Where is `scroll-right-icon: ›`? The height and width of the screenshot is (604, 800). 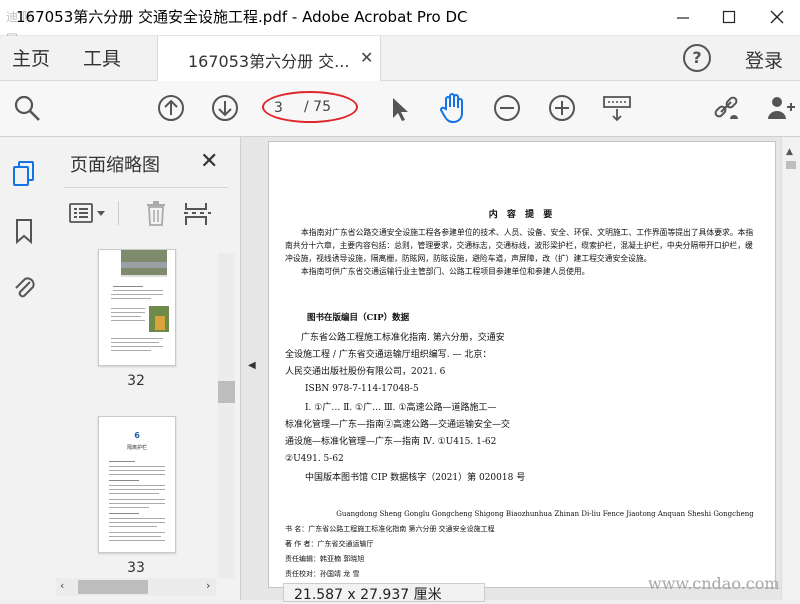
scroll-right-icon: › is located at coordinates (208, 585).